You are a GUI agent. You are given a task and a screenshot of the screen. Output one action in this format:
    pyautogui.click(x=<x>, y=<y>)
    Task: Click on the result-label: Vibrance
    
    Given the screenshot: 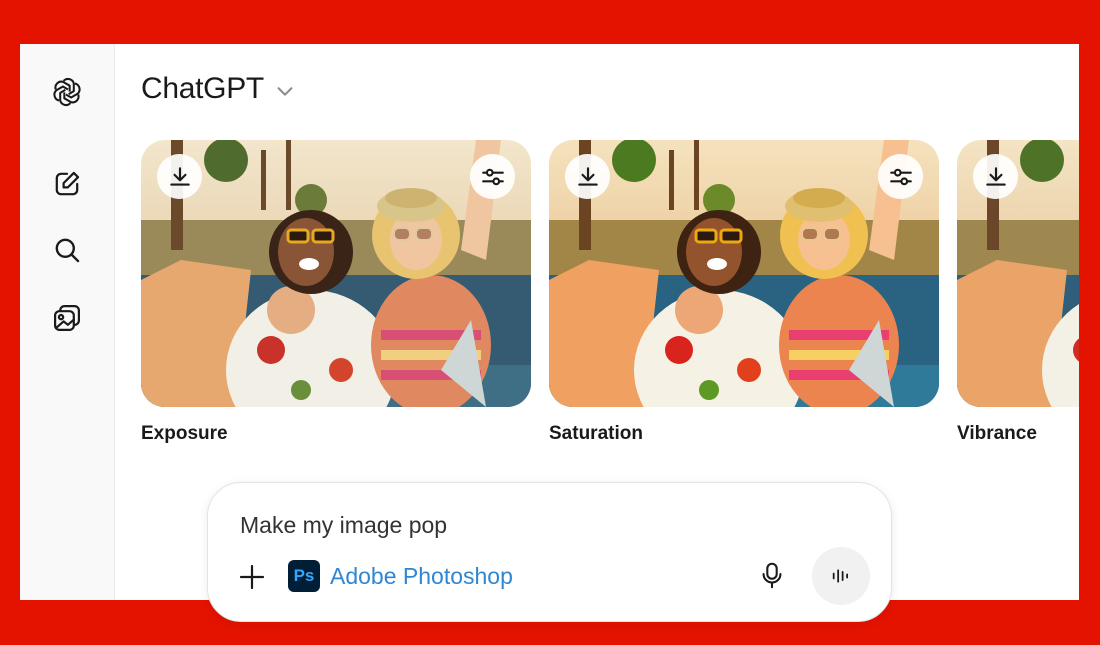 What is the action you would take?
    pyautogui.click(x=997, y=433)
    